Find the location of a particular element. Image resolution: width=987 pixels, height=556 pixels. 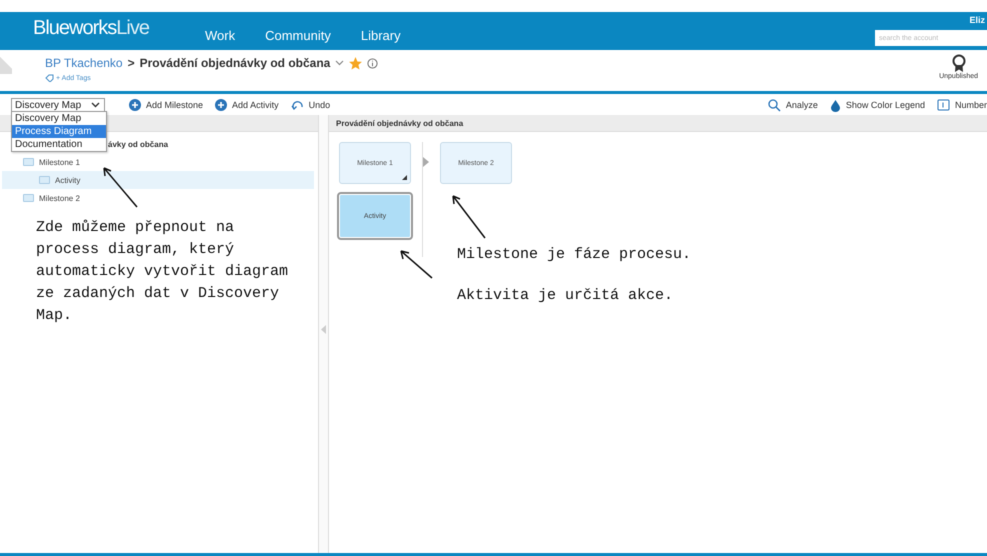

user-name: Eliz is located at coordinates (977, 20).